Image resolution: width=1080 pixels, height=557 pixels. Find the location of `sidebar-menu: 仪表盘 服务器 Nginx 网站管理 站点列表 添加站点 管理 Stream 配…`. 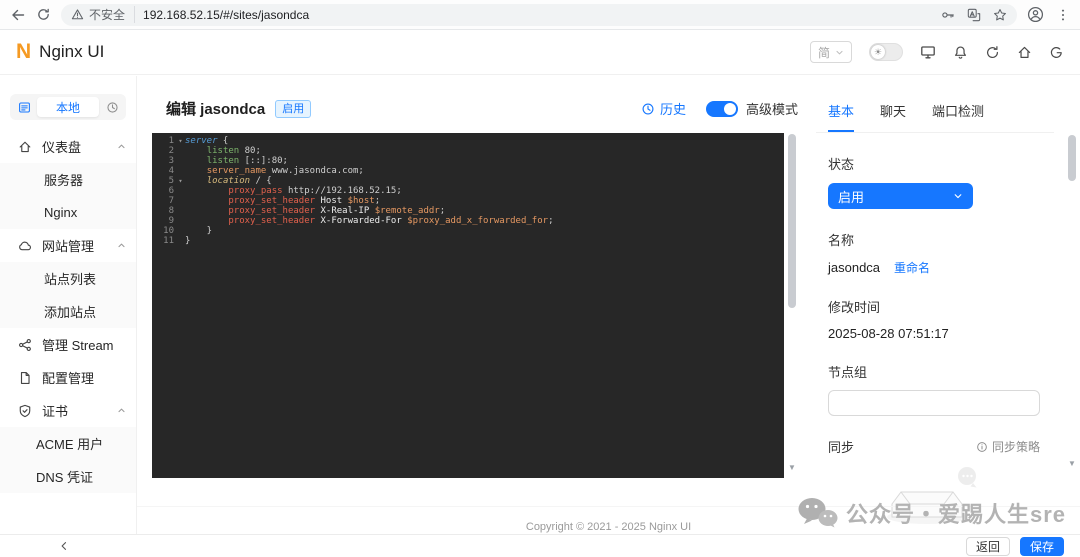

sidebar-menu: 仪表盘 服务器 Nginx 网站管理 站点列表 添加站点 管理 Stream 配… is located at coordinates (68, 311).